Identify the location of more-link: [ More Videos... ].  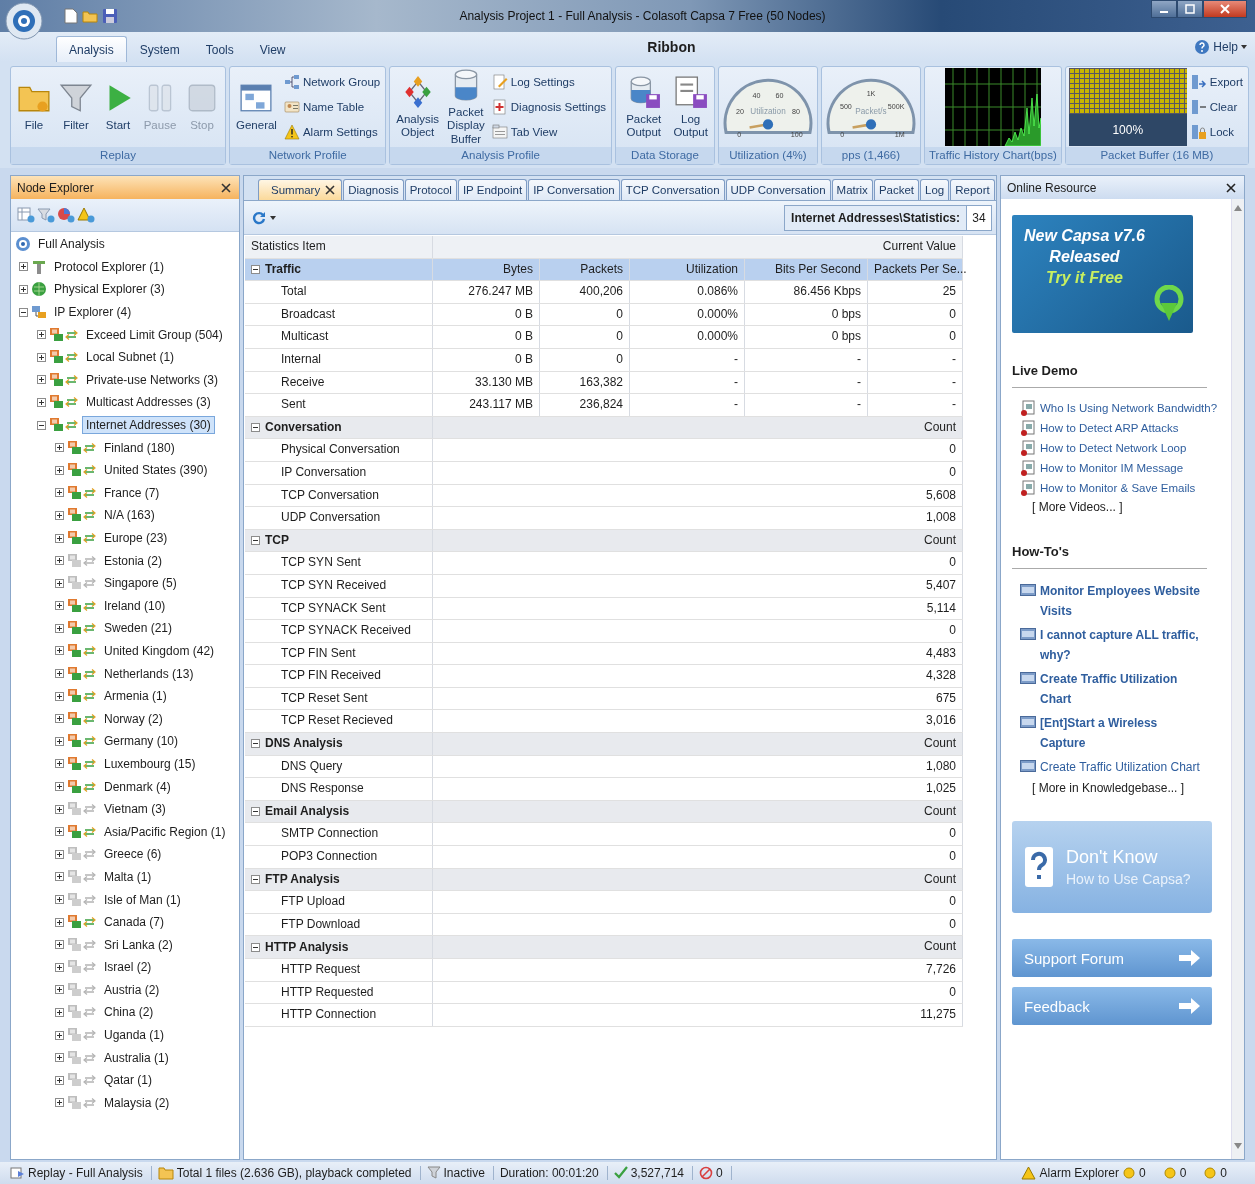
(1131, 507).